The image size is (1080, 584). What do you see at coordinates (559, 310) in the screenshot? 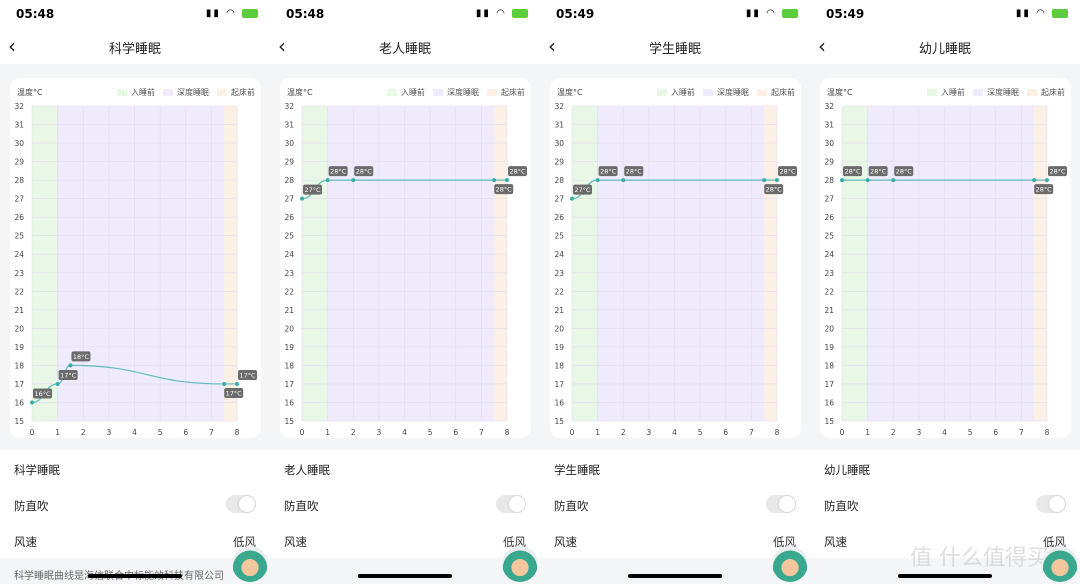
I see `y-tick-label: 21` at bounding box center [559, 310].